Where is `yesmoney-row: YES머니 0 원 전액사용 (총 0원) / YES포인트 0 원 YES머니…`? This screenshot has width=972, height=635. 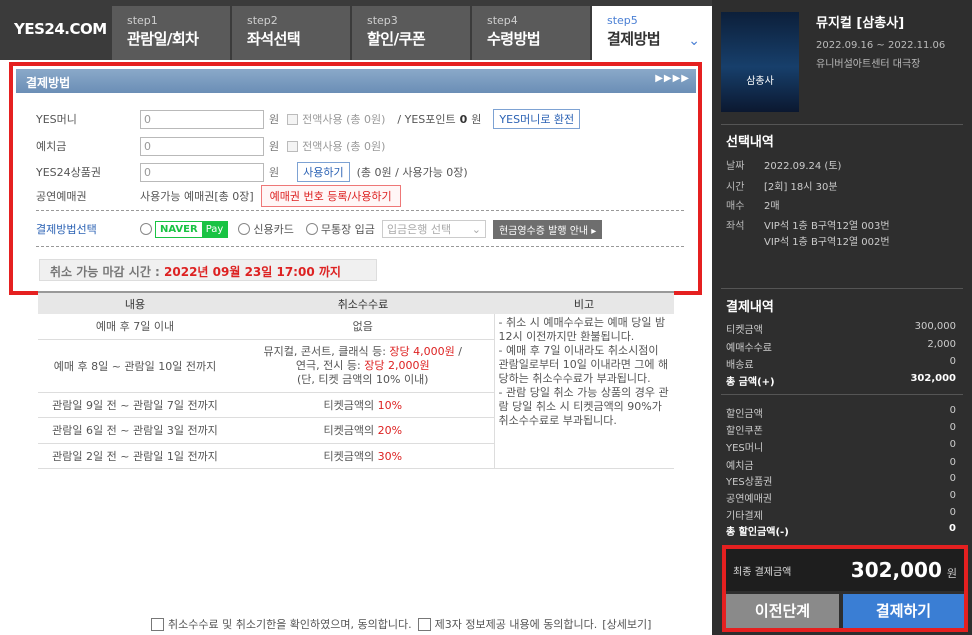
yesmoney-row: YES머니 0 원 전액사용 (총 0원) / YES포인트 0 원 YES머니… is located at coordinates (308, 119).